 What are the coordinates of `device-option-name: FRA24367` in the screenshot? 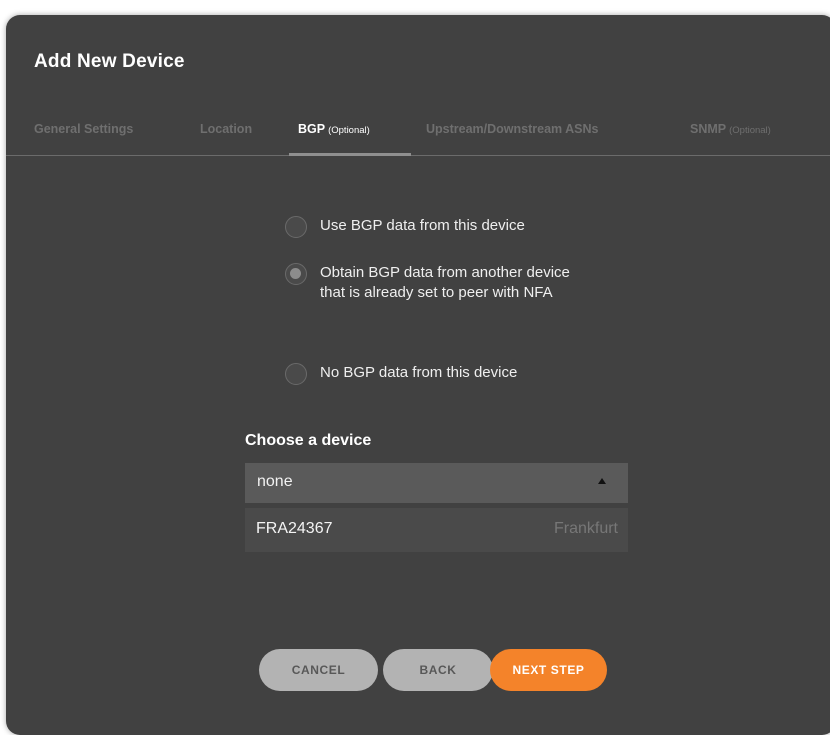 It's located at (294, 528).